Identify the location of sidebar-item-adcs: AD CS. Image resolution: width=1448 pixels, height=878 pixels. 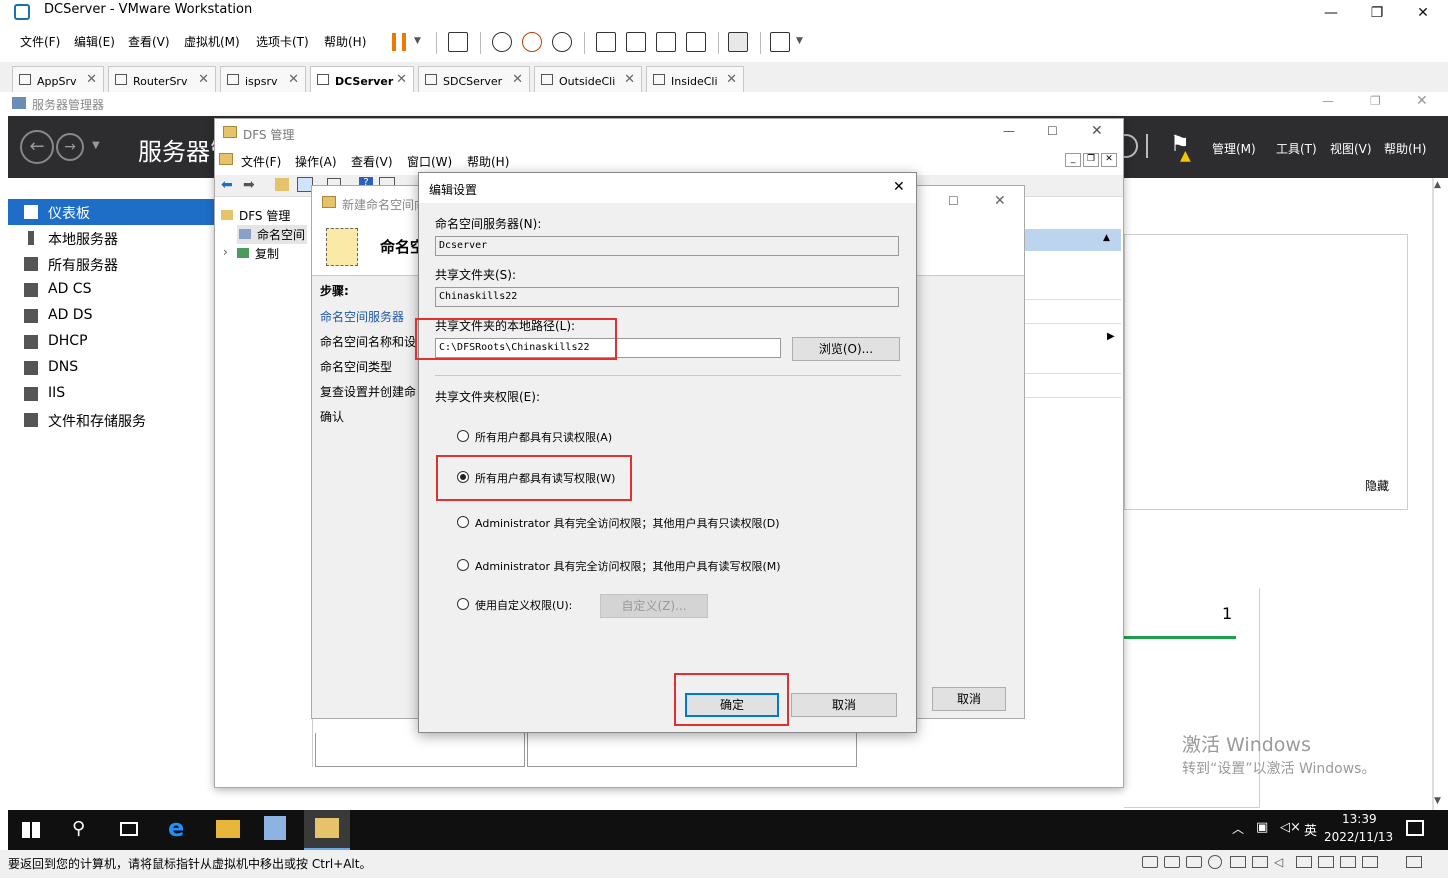
(111, 290).